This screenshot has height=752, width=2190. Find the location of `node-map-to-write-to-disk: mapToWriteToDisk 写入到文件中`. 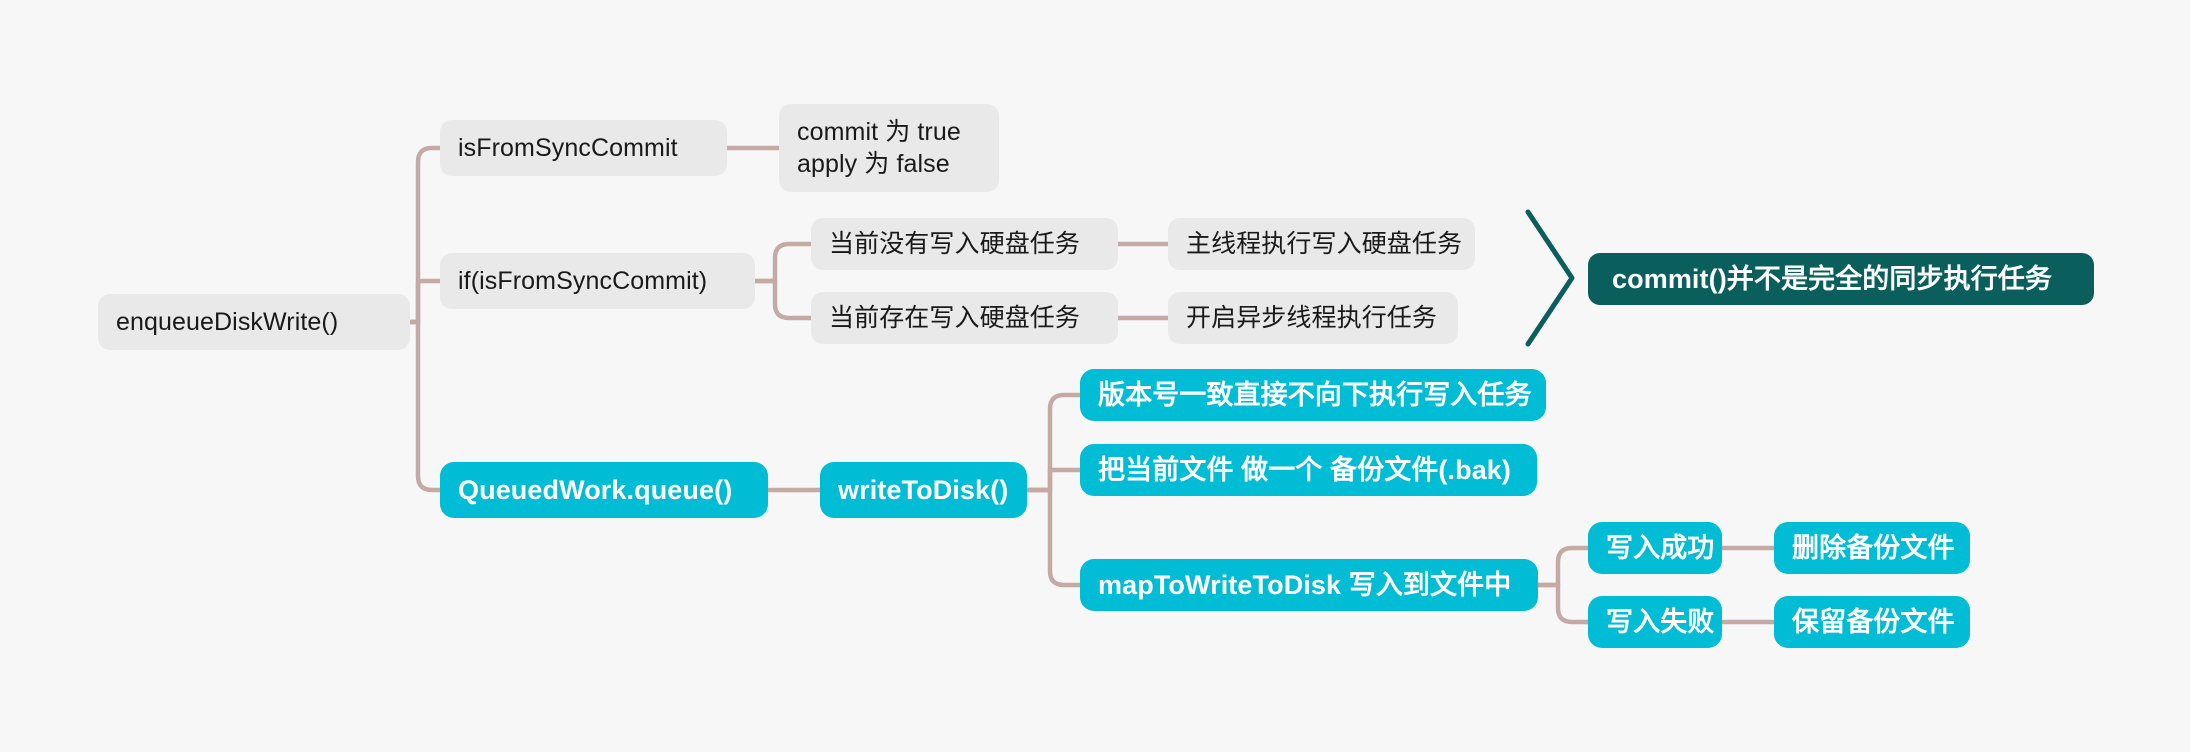

node-map-to-write-to-disk: mapToWriteToDisk 写入到文件中 is located at coordinates (1309, 585).